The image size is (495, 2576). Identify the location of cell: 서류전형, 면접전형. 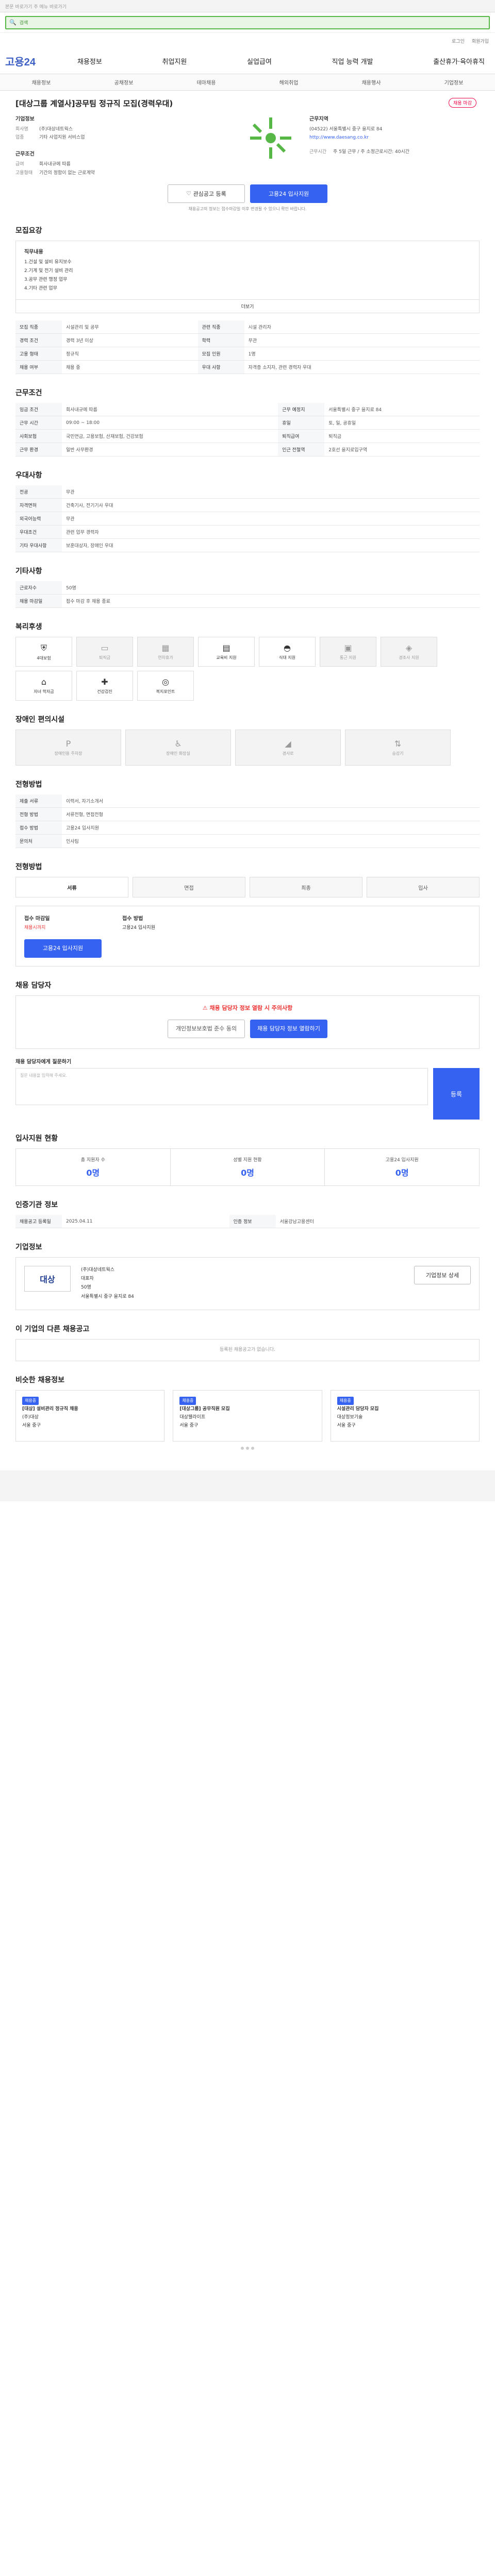
(271, 814).